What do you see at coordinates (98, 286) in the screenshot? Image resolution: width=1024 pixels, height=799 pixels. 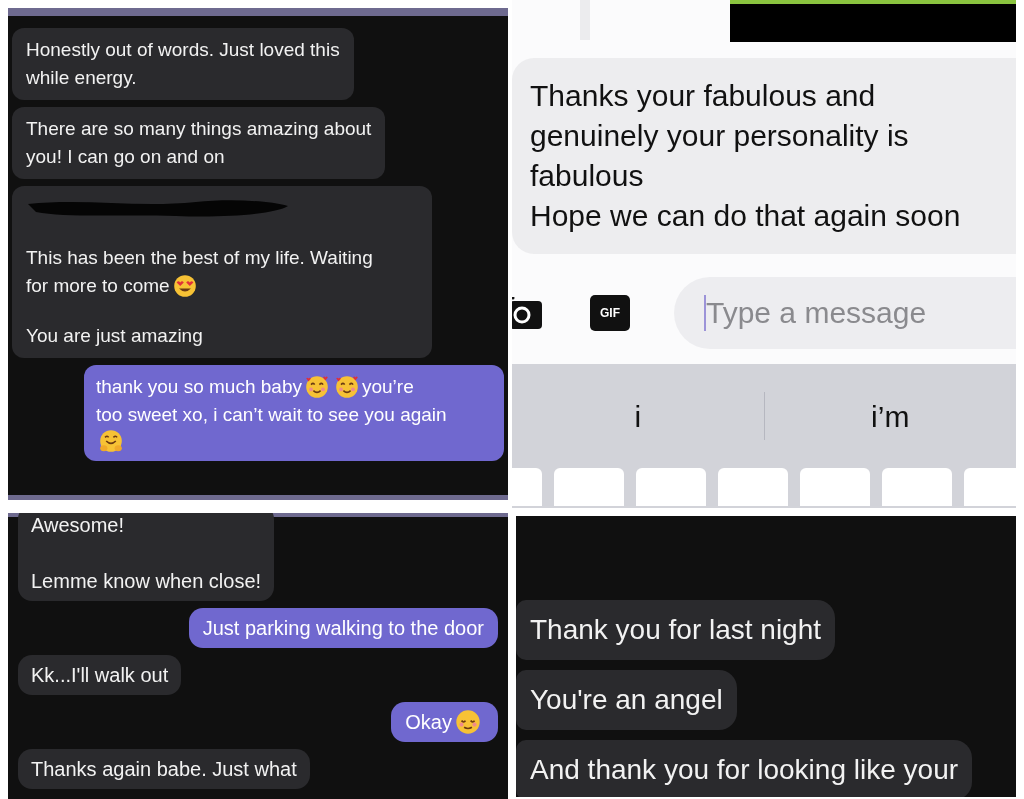 I see `message-text: for more to come` at bounding box center [98, 286].